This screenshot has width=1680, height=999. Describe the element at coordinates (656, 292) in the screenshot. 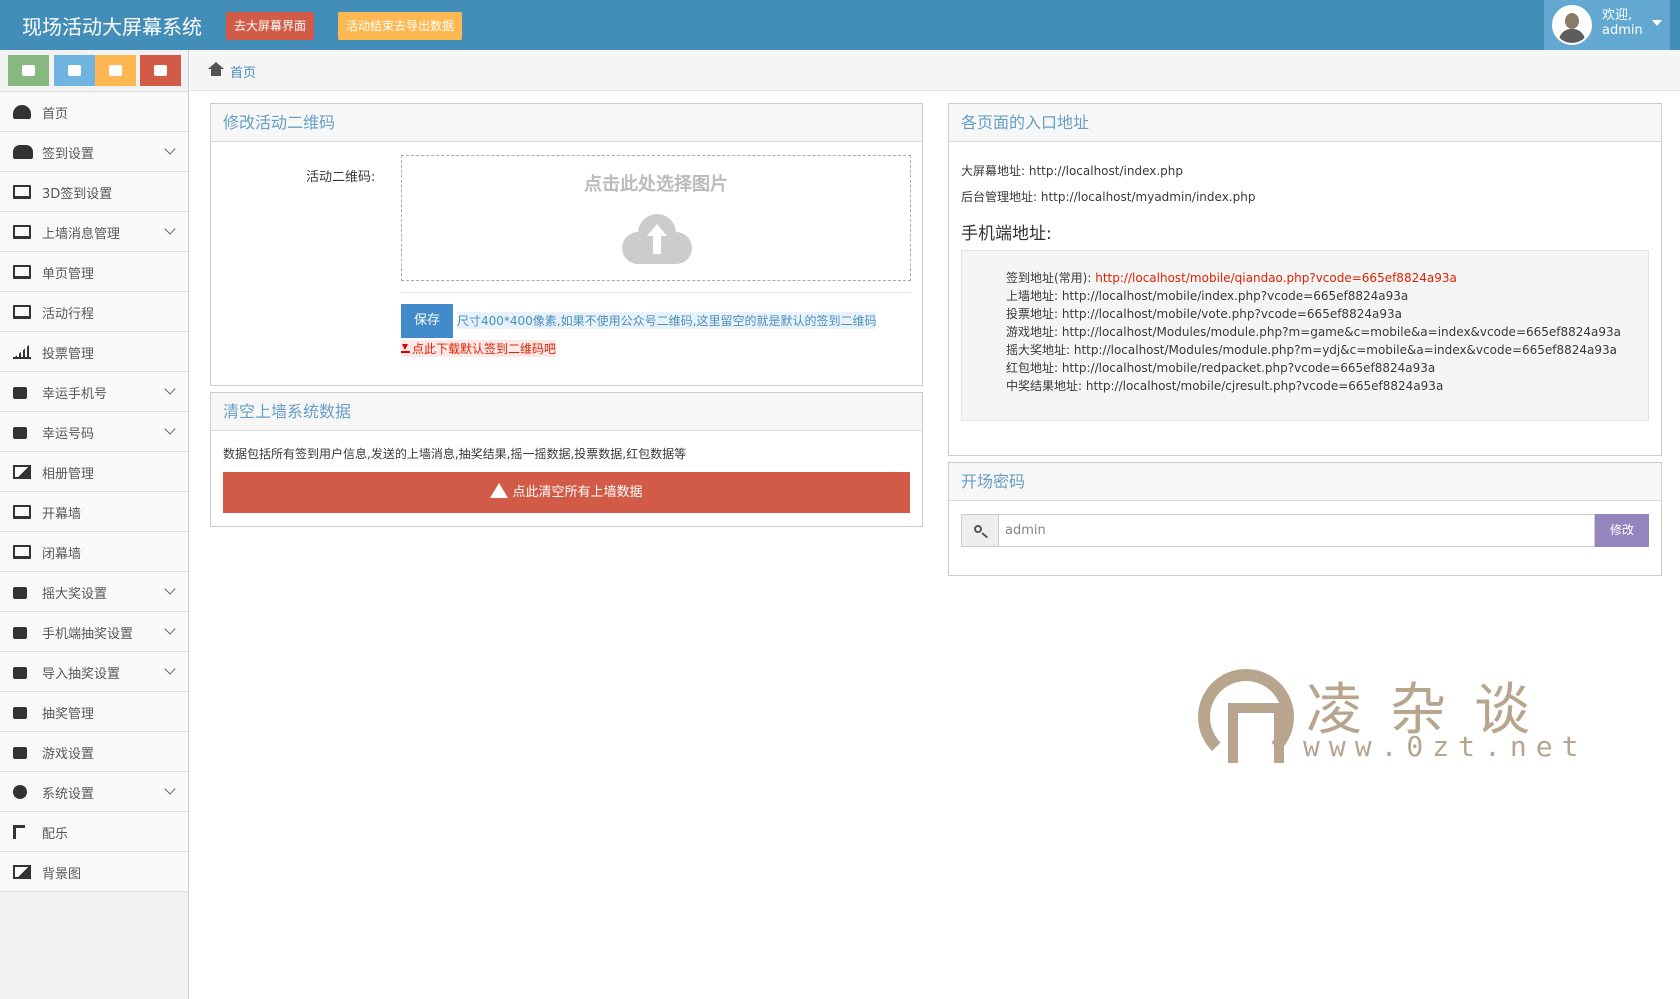

I see `divider` at that location.